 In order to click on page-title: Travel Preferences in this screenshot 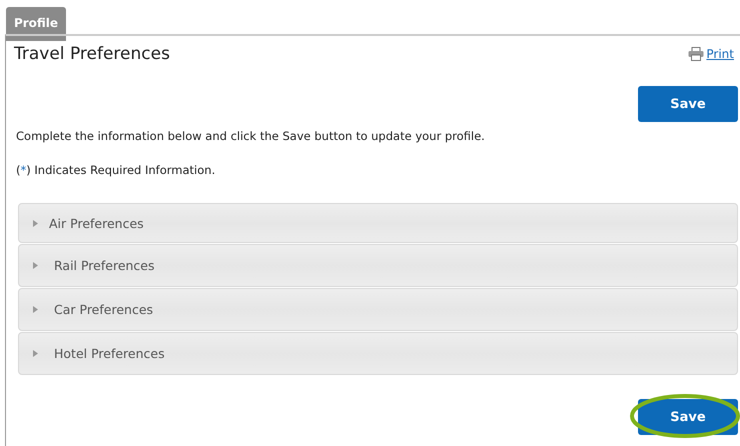, I will do `click(92, 54)`.